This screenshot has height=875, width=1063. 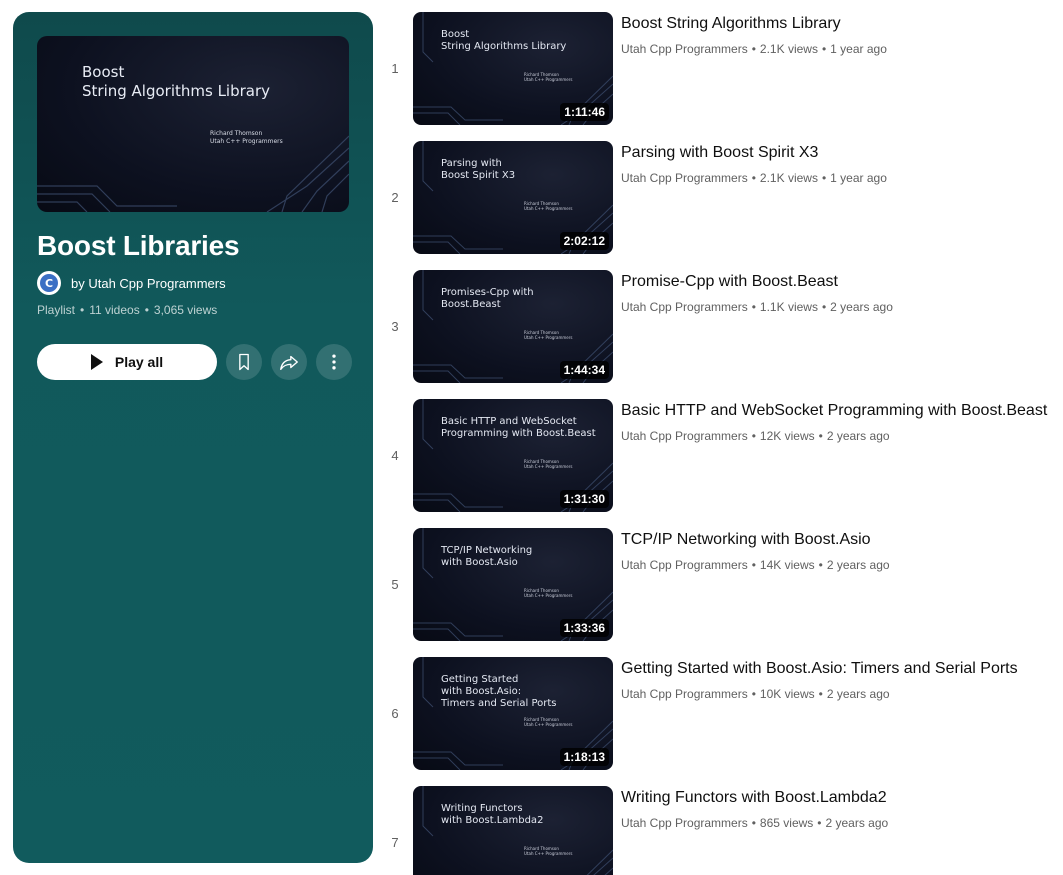 I want to click on channel-avatar: C, so click(x=49, y=283).